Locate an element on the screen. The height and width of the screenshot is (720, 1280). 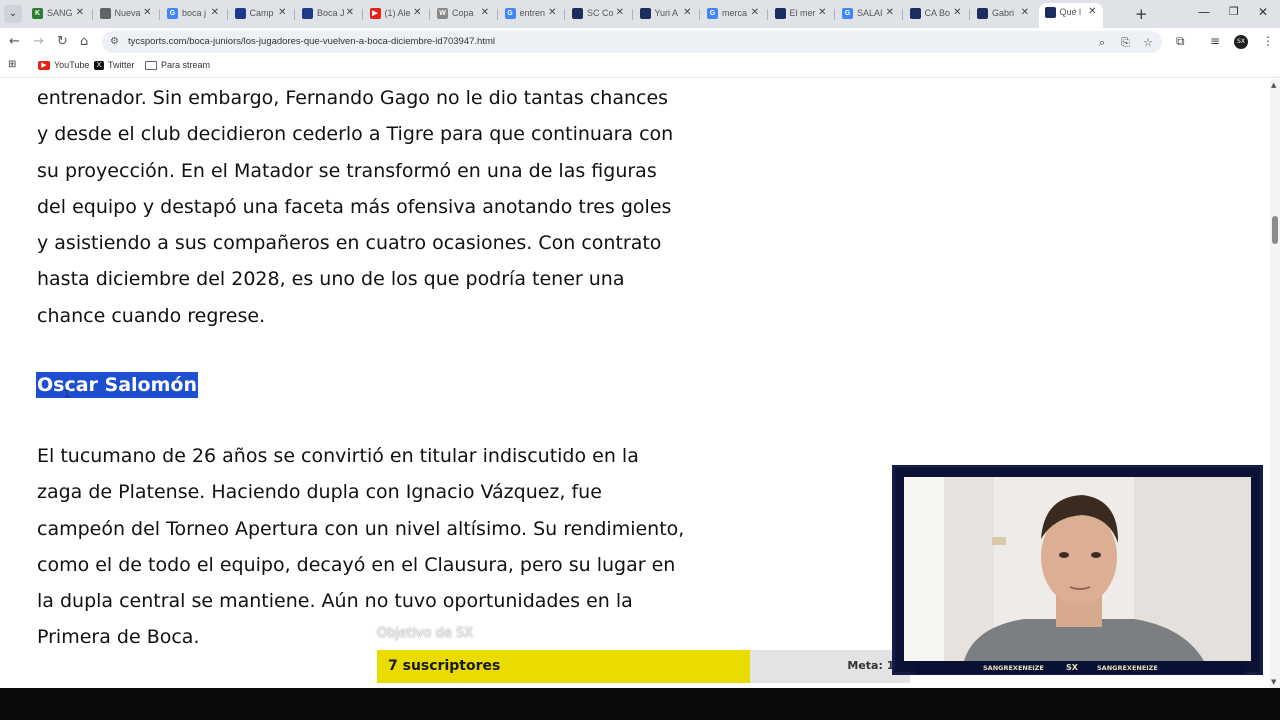
browser-tab: Gabri ✕ is located at coordinates (1003, 14).